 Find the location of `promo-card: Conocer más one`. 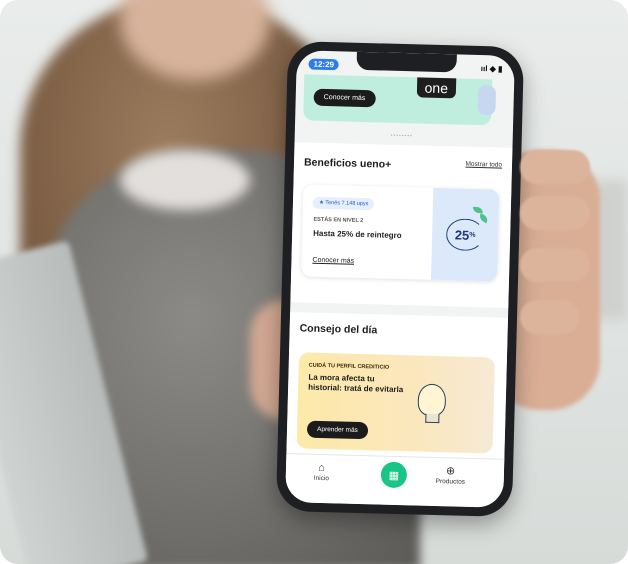

promo-card: Conocer más one is located at coordinates (400, 100).